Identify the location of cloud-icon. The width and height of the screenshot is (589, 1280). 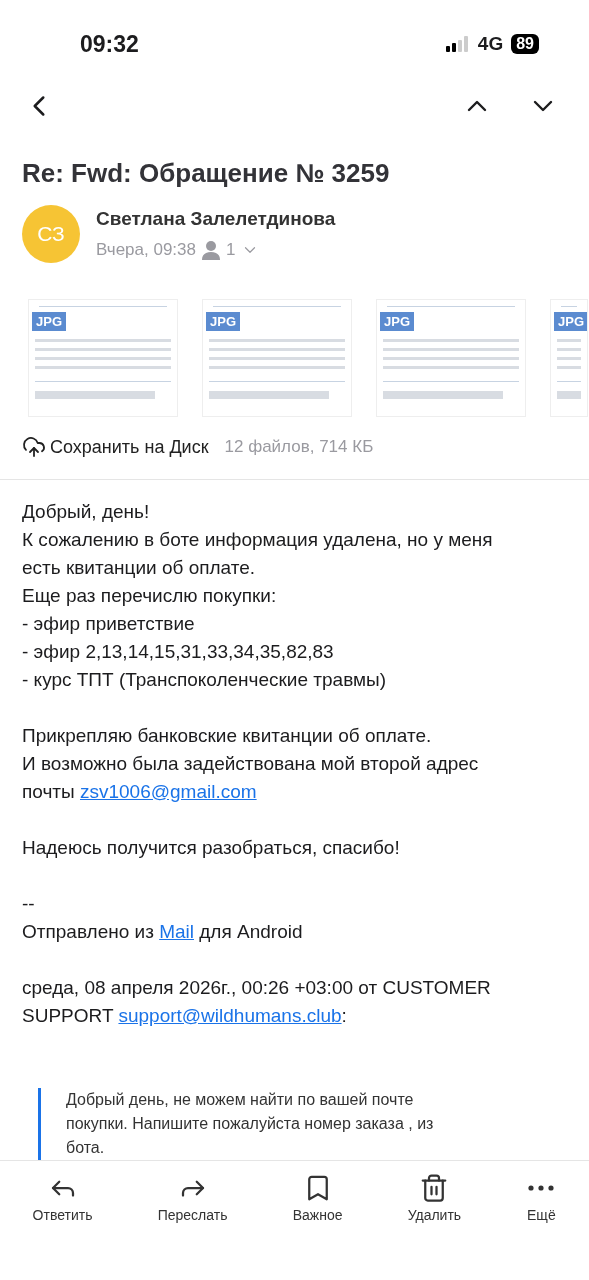
(34, 447).